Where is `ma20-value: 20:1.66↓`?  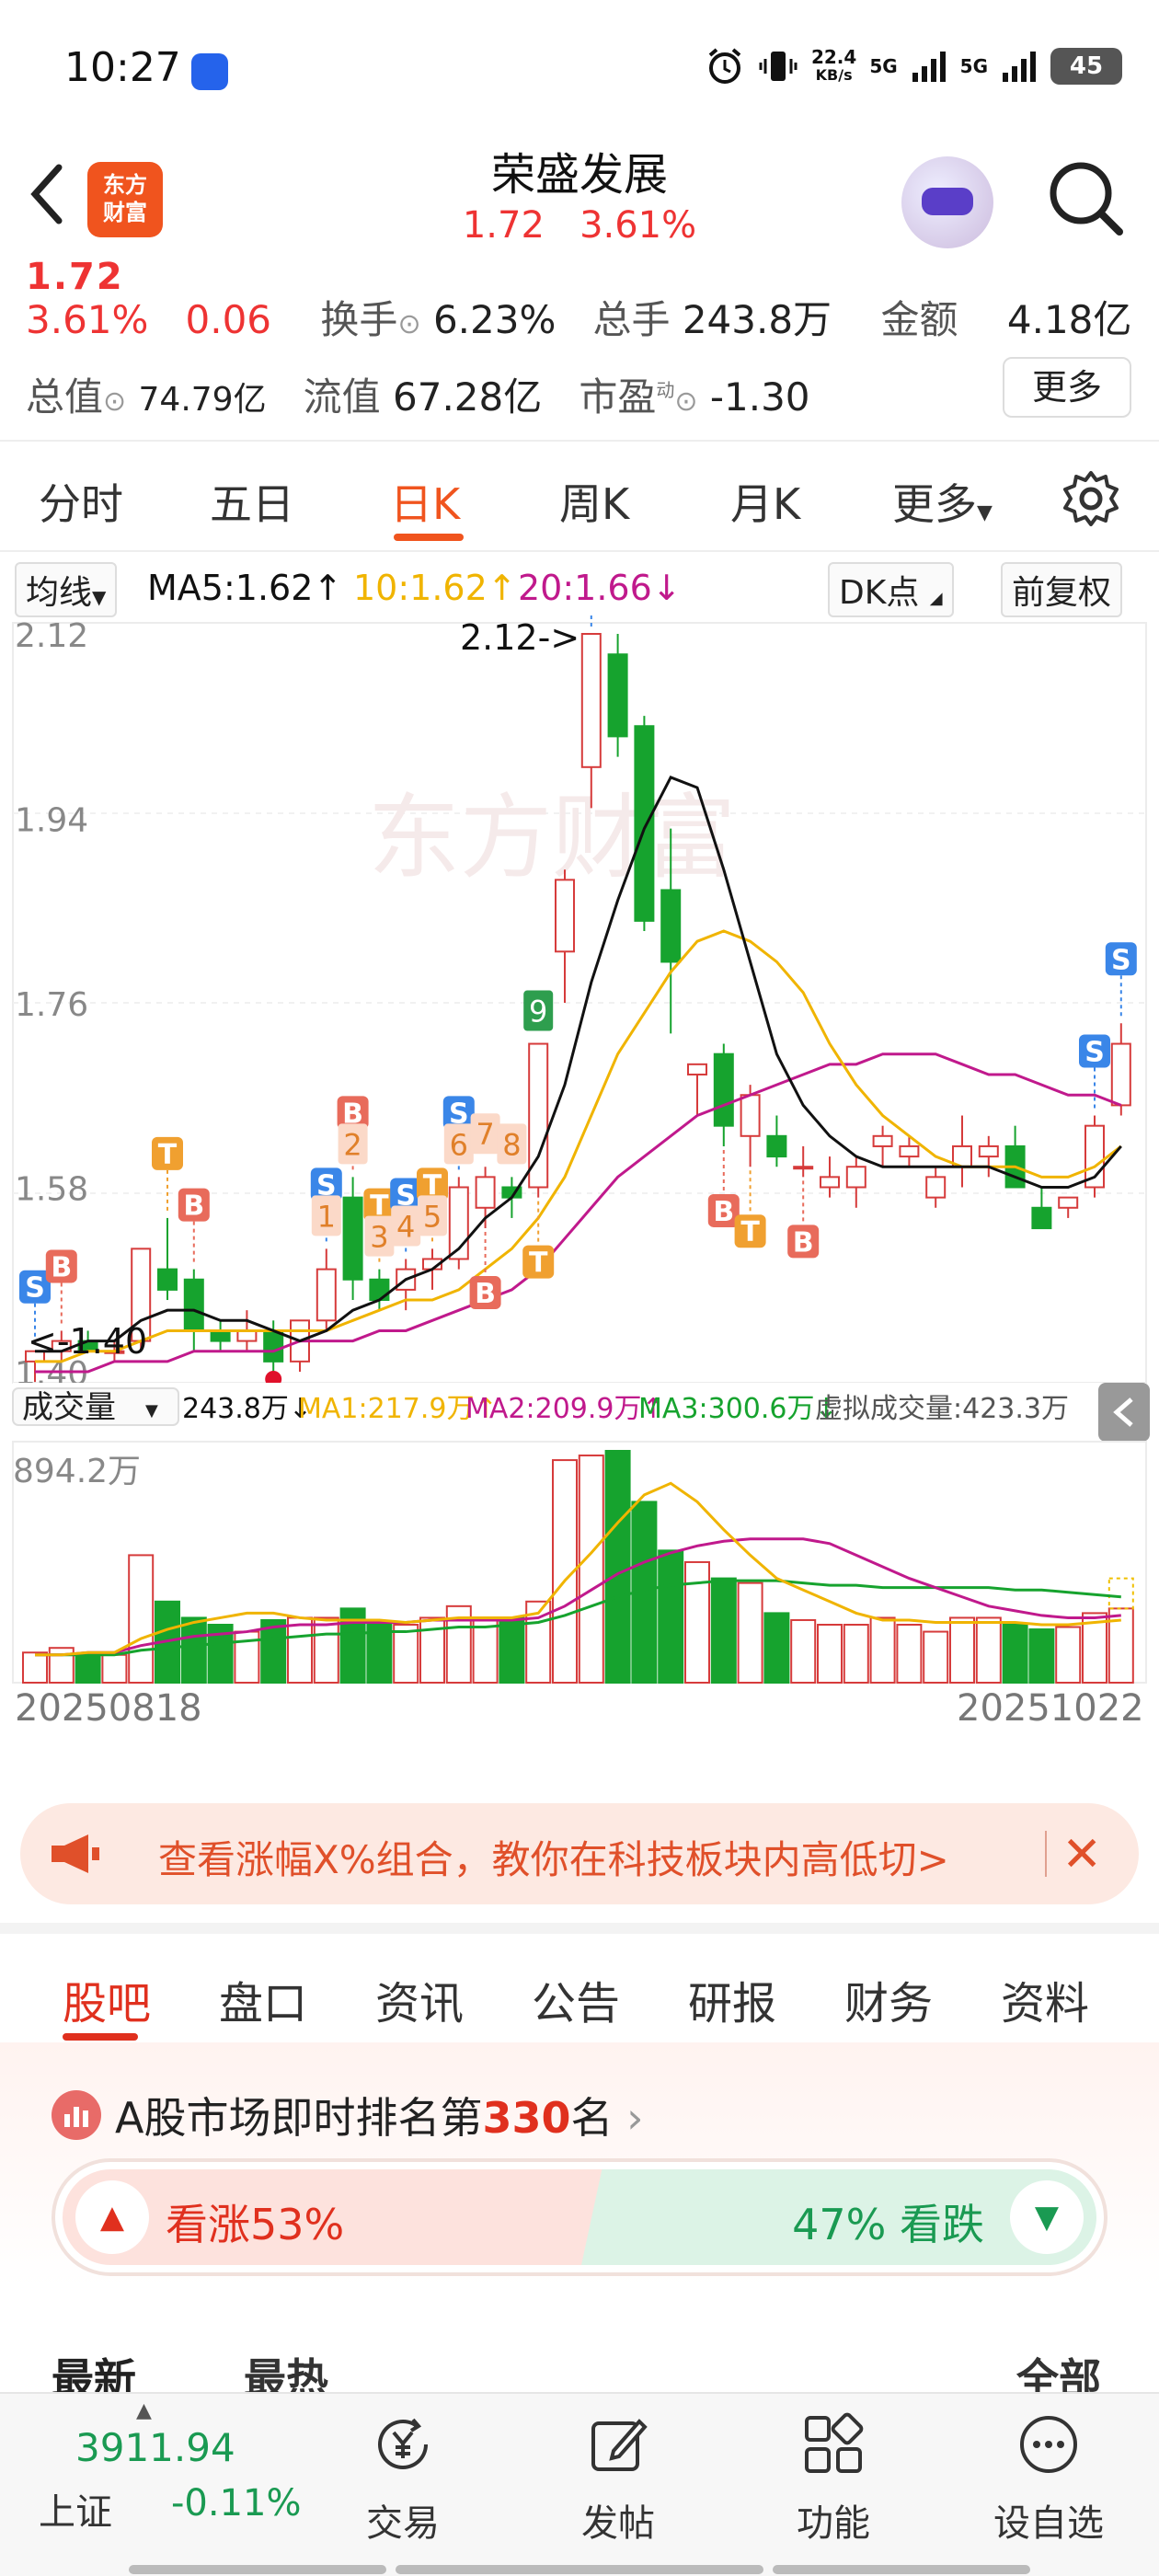
ma20-value: 20:1.66↓ is located at coordinates (600, 588).